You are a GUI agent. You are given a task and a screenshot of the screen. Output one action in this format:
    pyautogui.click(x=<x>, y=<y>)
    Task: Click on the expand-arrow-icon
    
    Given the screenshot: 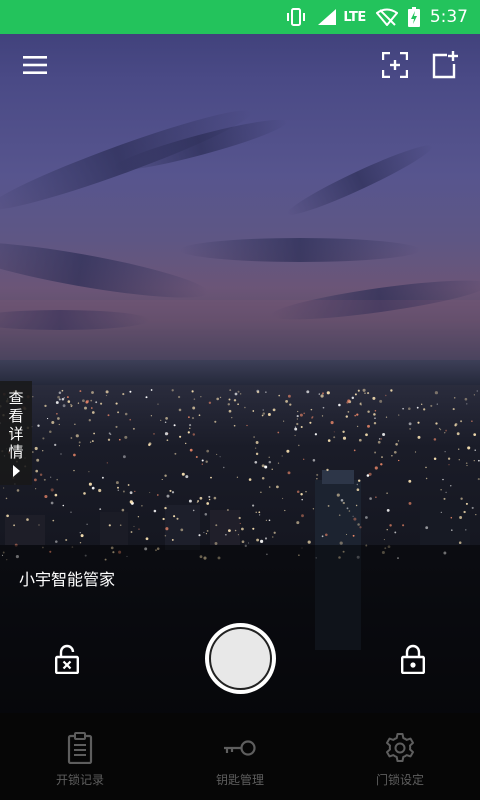 What is the action you would take?
    pyautogui.click(x=16, y=471)
    